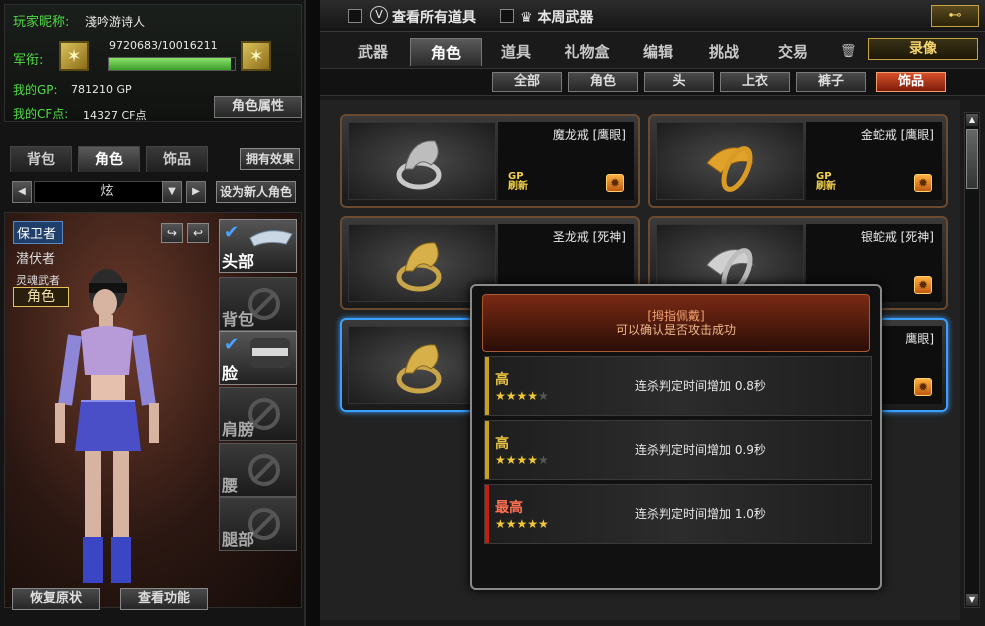  I want to click on class-item-defender: 保卫者, so click(38, 232).